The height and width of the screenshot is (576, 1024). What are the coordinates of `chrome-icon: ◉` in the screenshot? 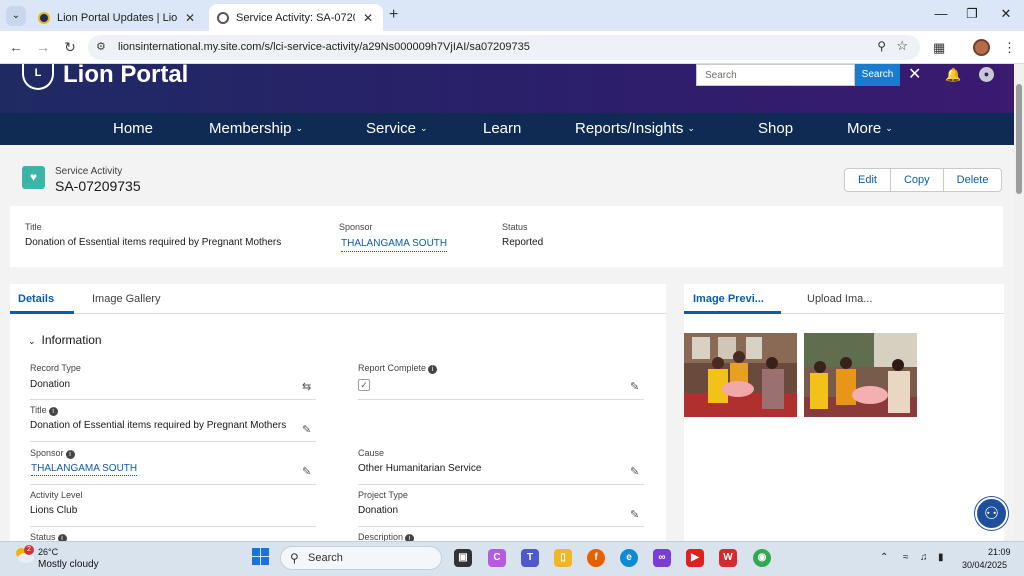 It's located at (762, 558).